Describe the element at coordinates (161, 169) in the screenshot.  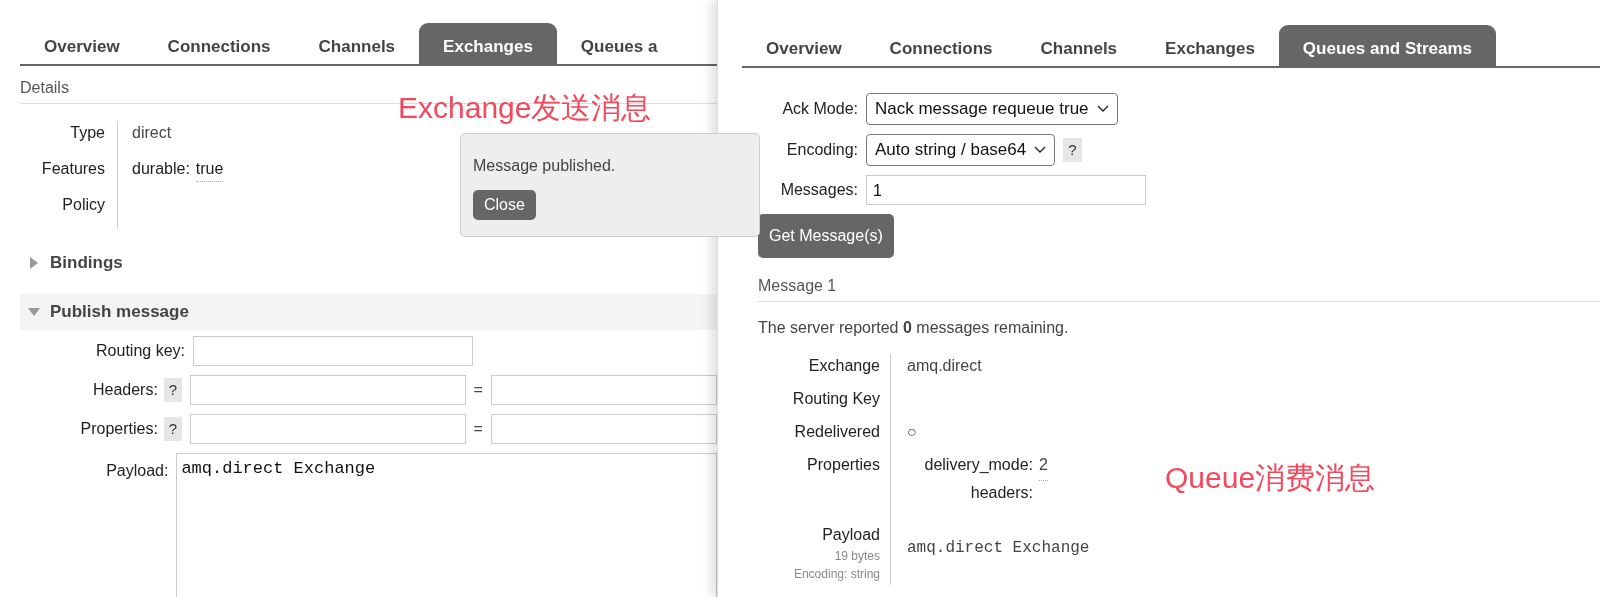
I see `field-key: durable:` at that location.